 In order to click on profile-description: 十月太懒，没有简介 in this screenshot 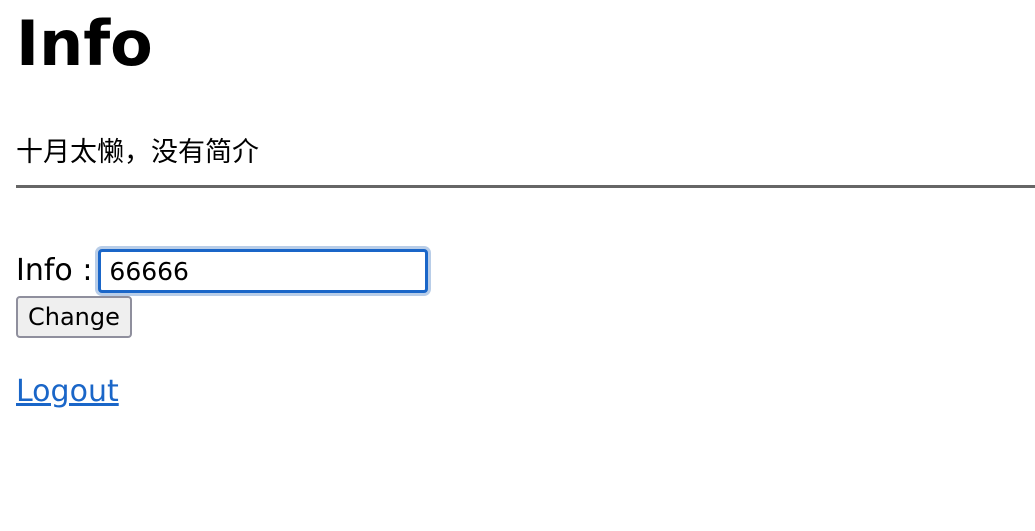, I will do `click(137, 152)`.